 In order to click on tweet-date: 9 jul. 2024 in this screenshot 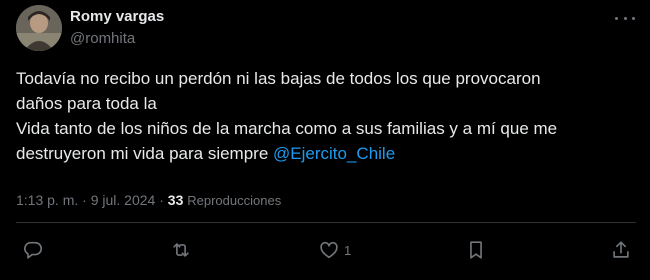, I will do `click(123, 200)`.